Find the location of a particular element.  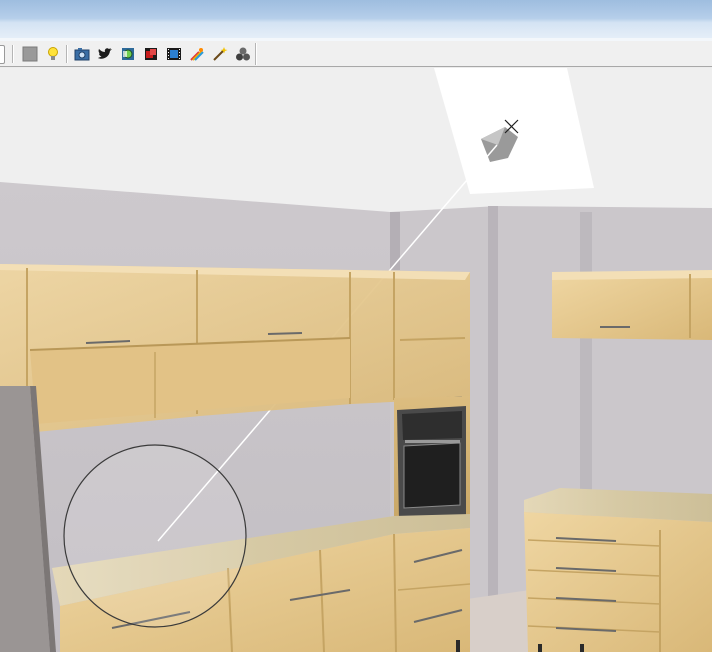

right-upper-cabinet is located at coordinates (632, 306).